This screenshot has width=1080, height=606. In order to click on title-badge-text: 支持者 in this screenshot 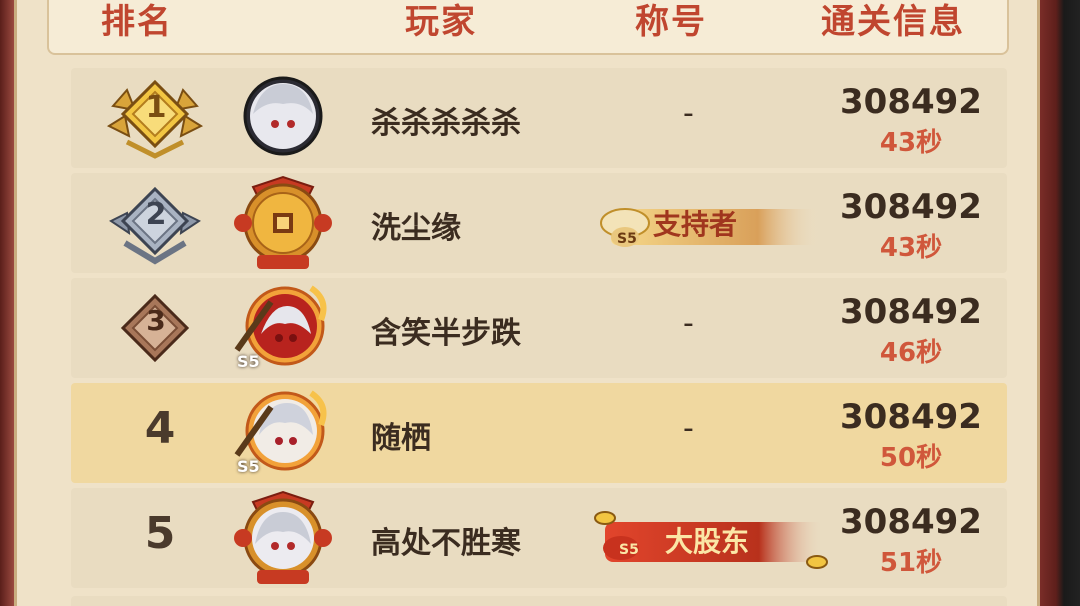, I will do `click(695, 224)`.